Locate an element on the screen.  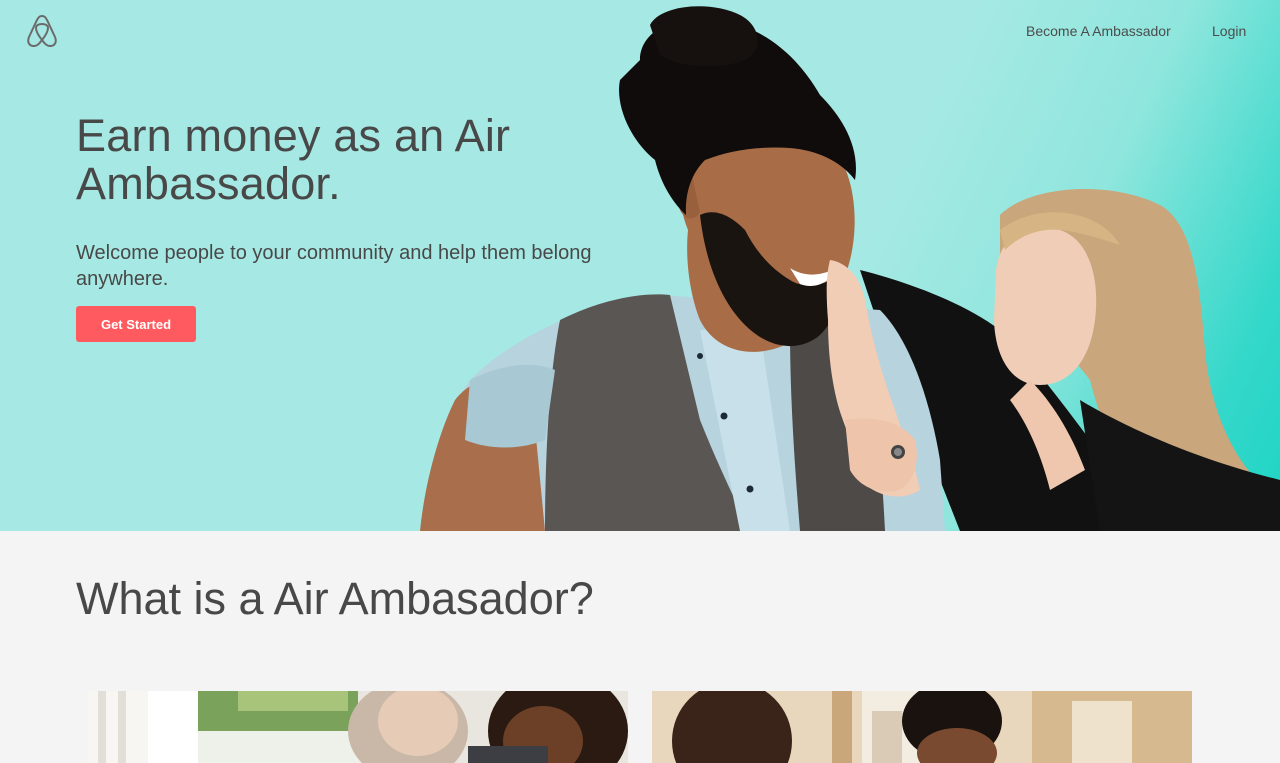
nav-login-link: Login is located at coordinates (1229, 31).